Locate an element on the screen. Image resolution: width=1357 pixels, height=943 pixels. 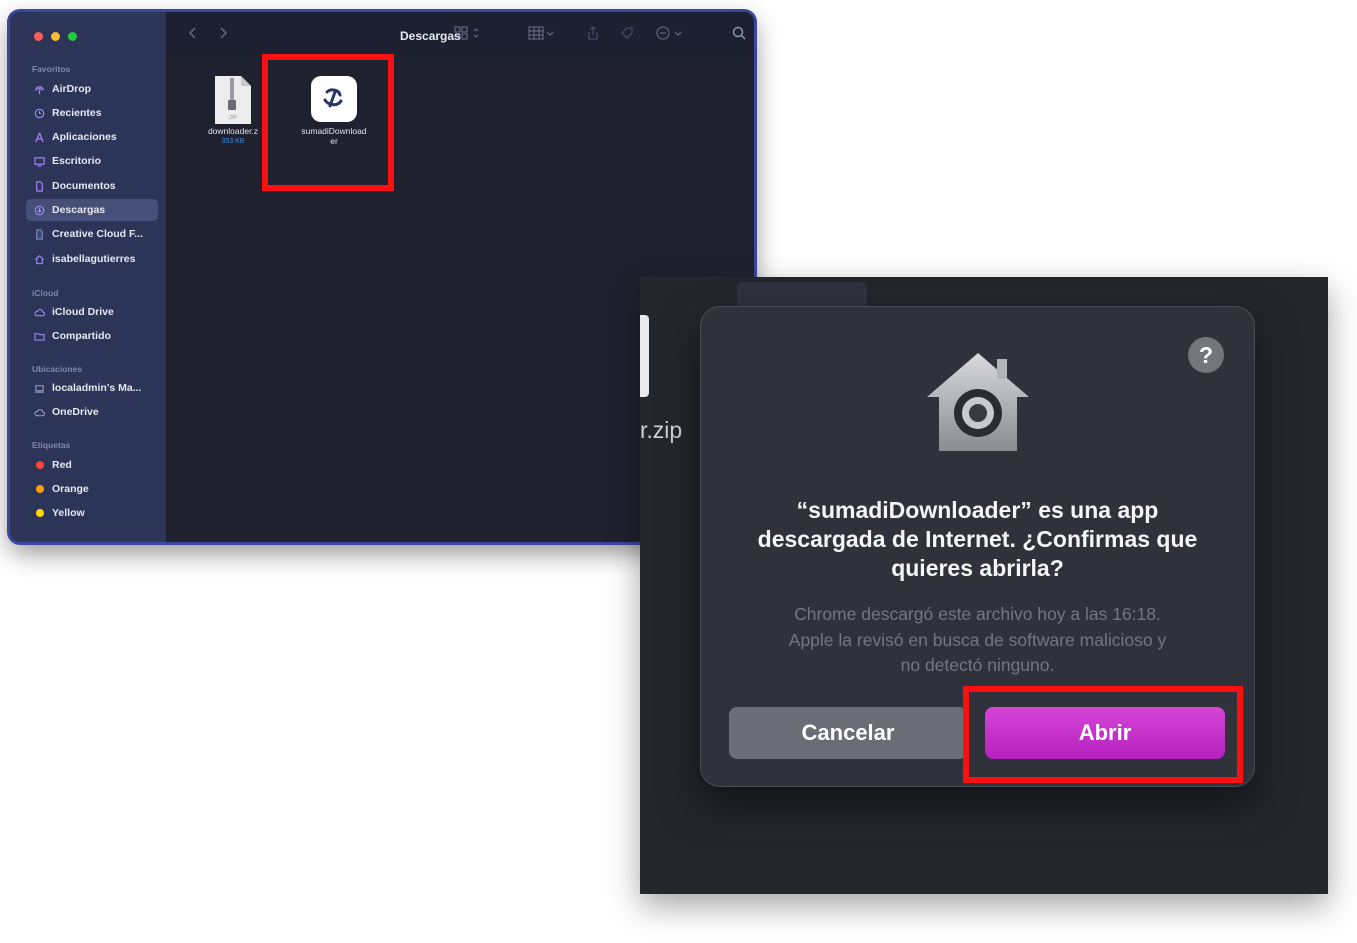
background-file-icon is located at coordinates (644, 356).